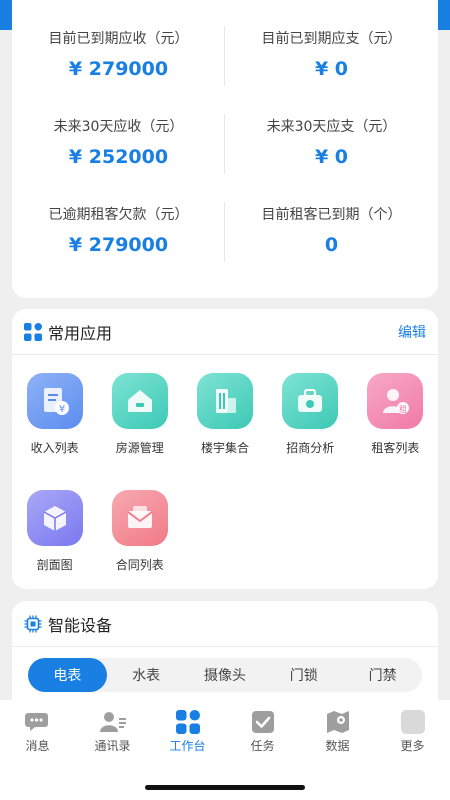 The width and height of the screenshot is (450, 800). I want to click on app-investment-analysis: 招商分析, so click(310, 431).